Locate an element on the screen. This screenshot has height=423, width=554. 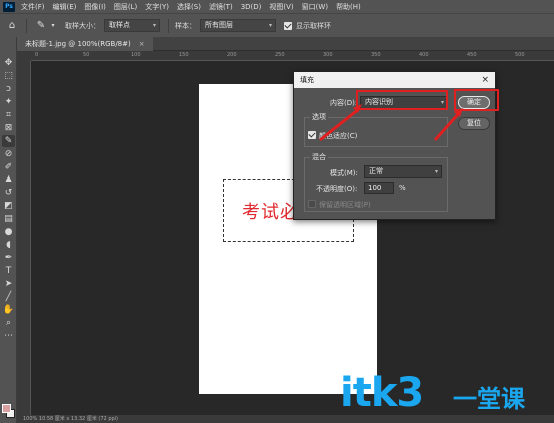
itk3-watermark-chinese: 一堂课 is located at coordinates (489, 399).